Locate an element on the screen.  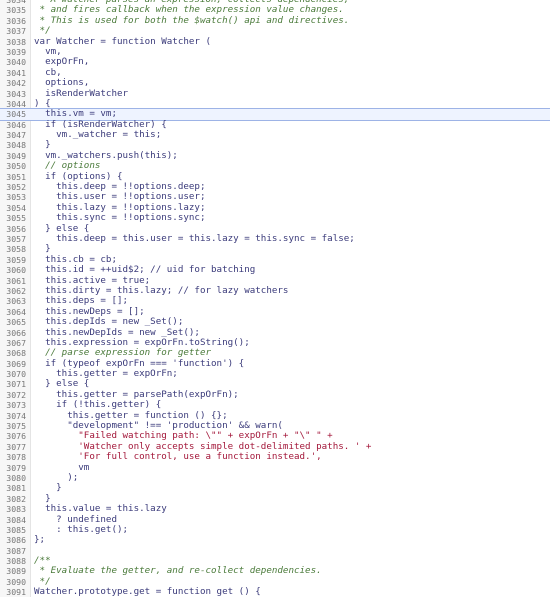
code-line: 3065 this.depIds = new _Set(); is located at coordinates (275, 322).